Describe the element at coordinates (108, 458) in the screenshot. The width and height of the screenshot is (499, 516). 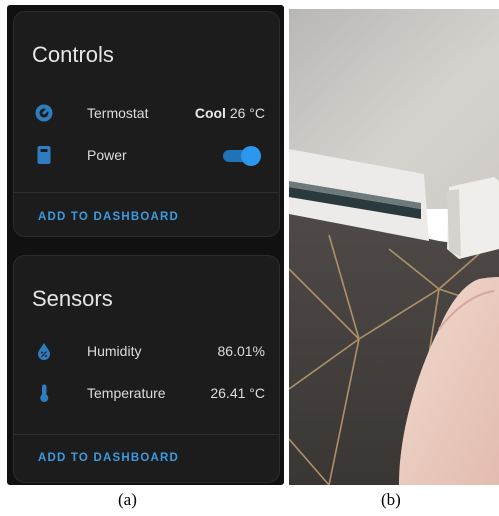
I see `sensors-add-to-dashboard-button: ADD TO DASHBOARD` at that location.